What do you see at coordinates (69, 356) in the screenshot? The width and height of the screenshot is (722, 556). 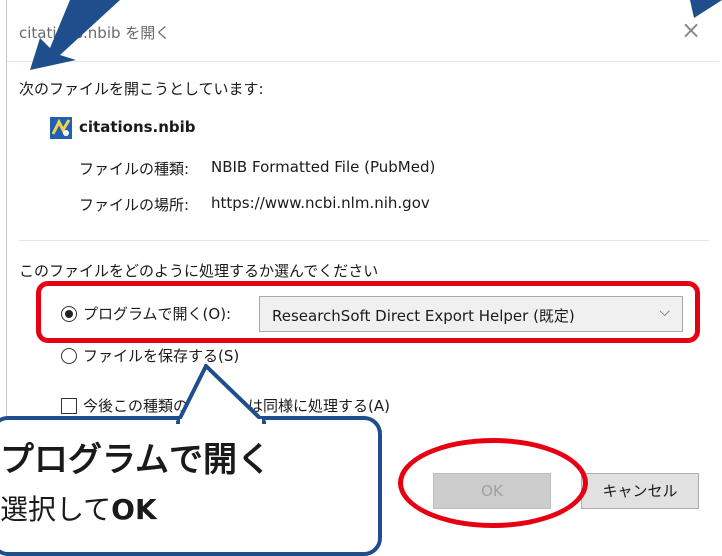 I see `save-file-radio` at bounding box center [69, 356].